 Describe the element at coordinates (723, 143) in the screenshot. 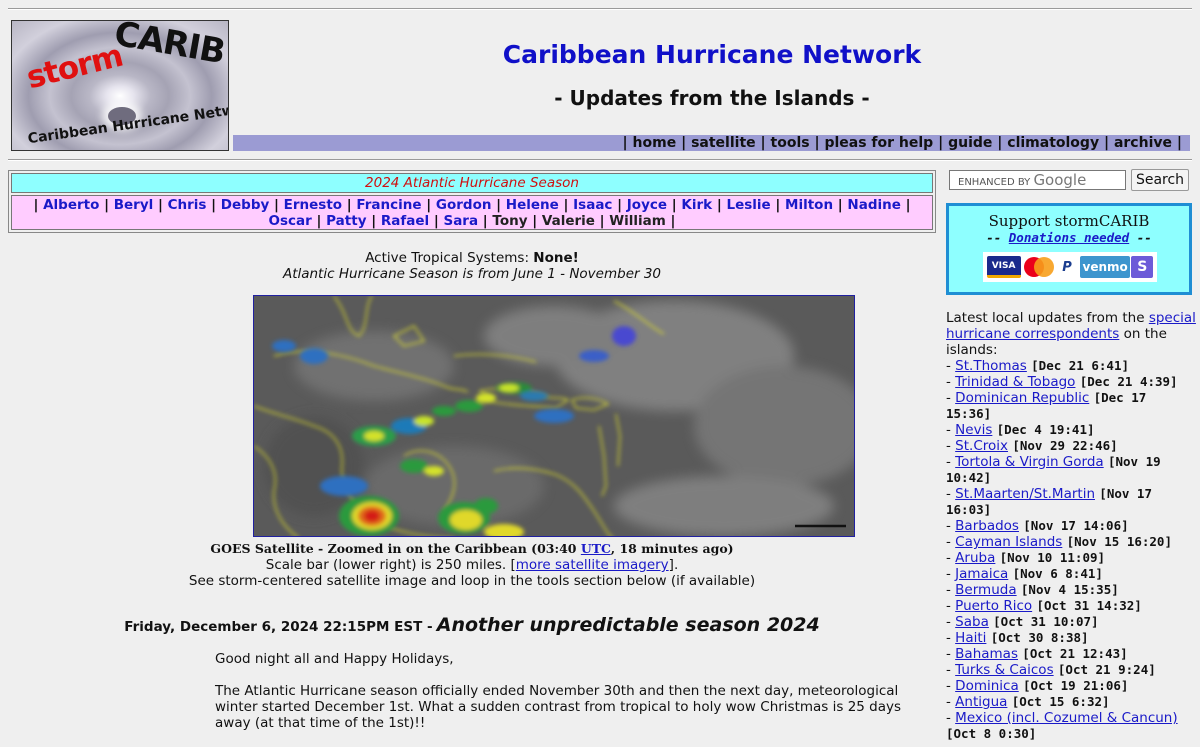

I see `nav-satellite: satellite` at that location.